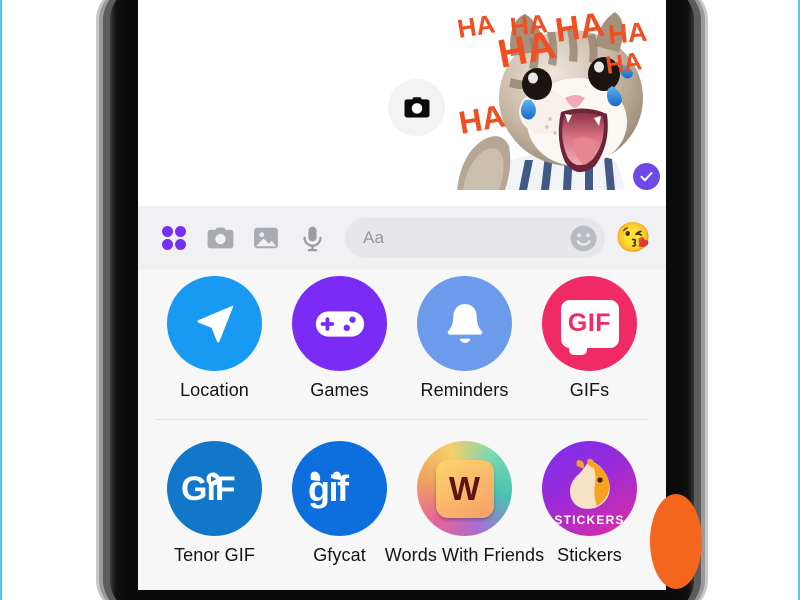 The image size is (800, 600). Describe the element at coordinates (589, 327) in the screenshot. I see `gif-bubble-icon: GIF` at that location.